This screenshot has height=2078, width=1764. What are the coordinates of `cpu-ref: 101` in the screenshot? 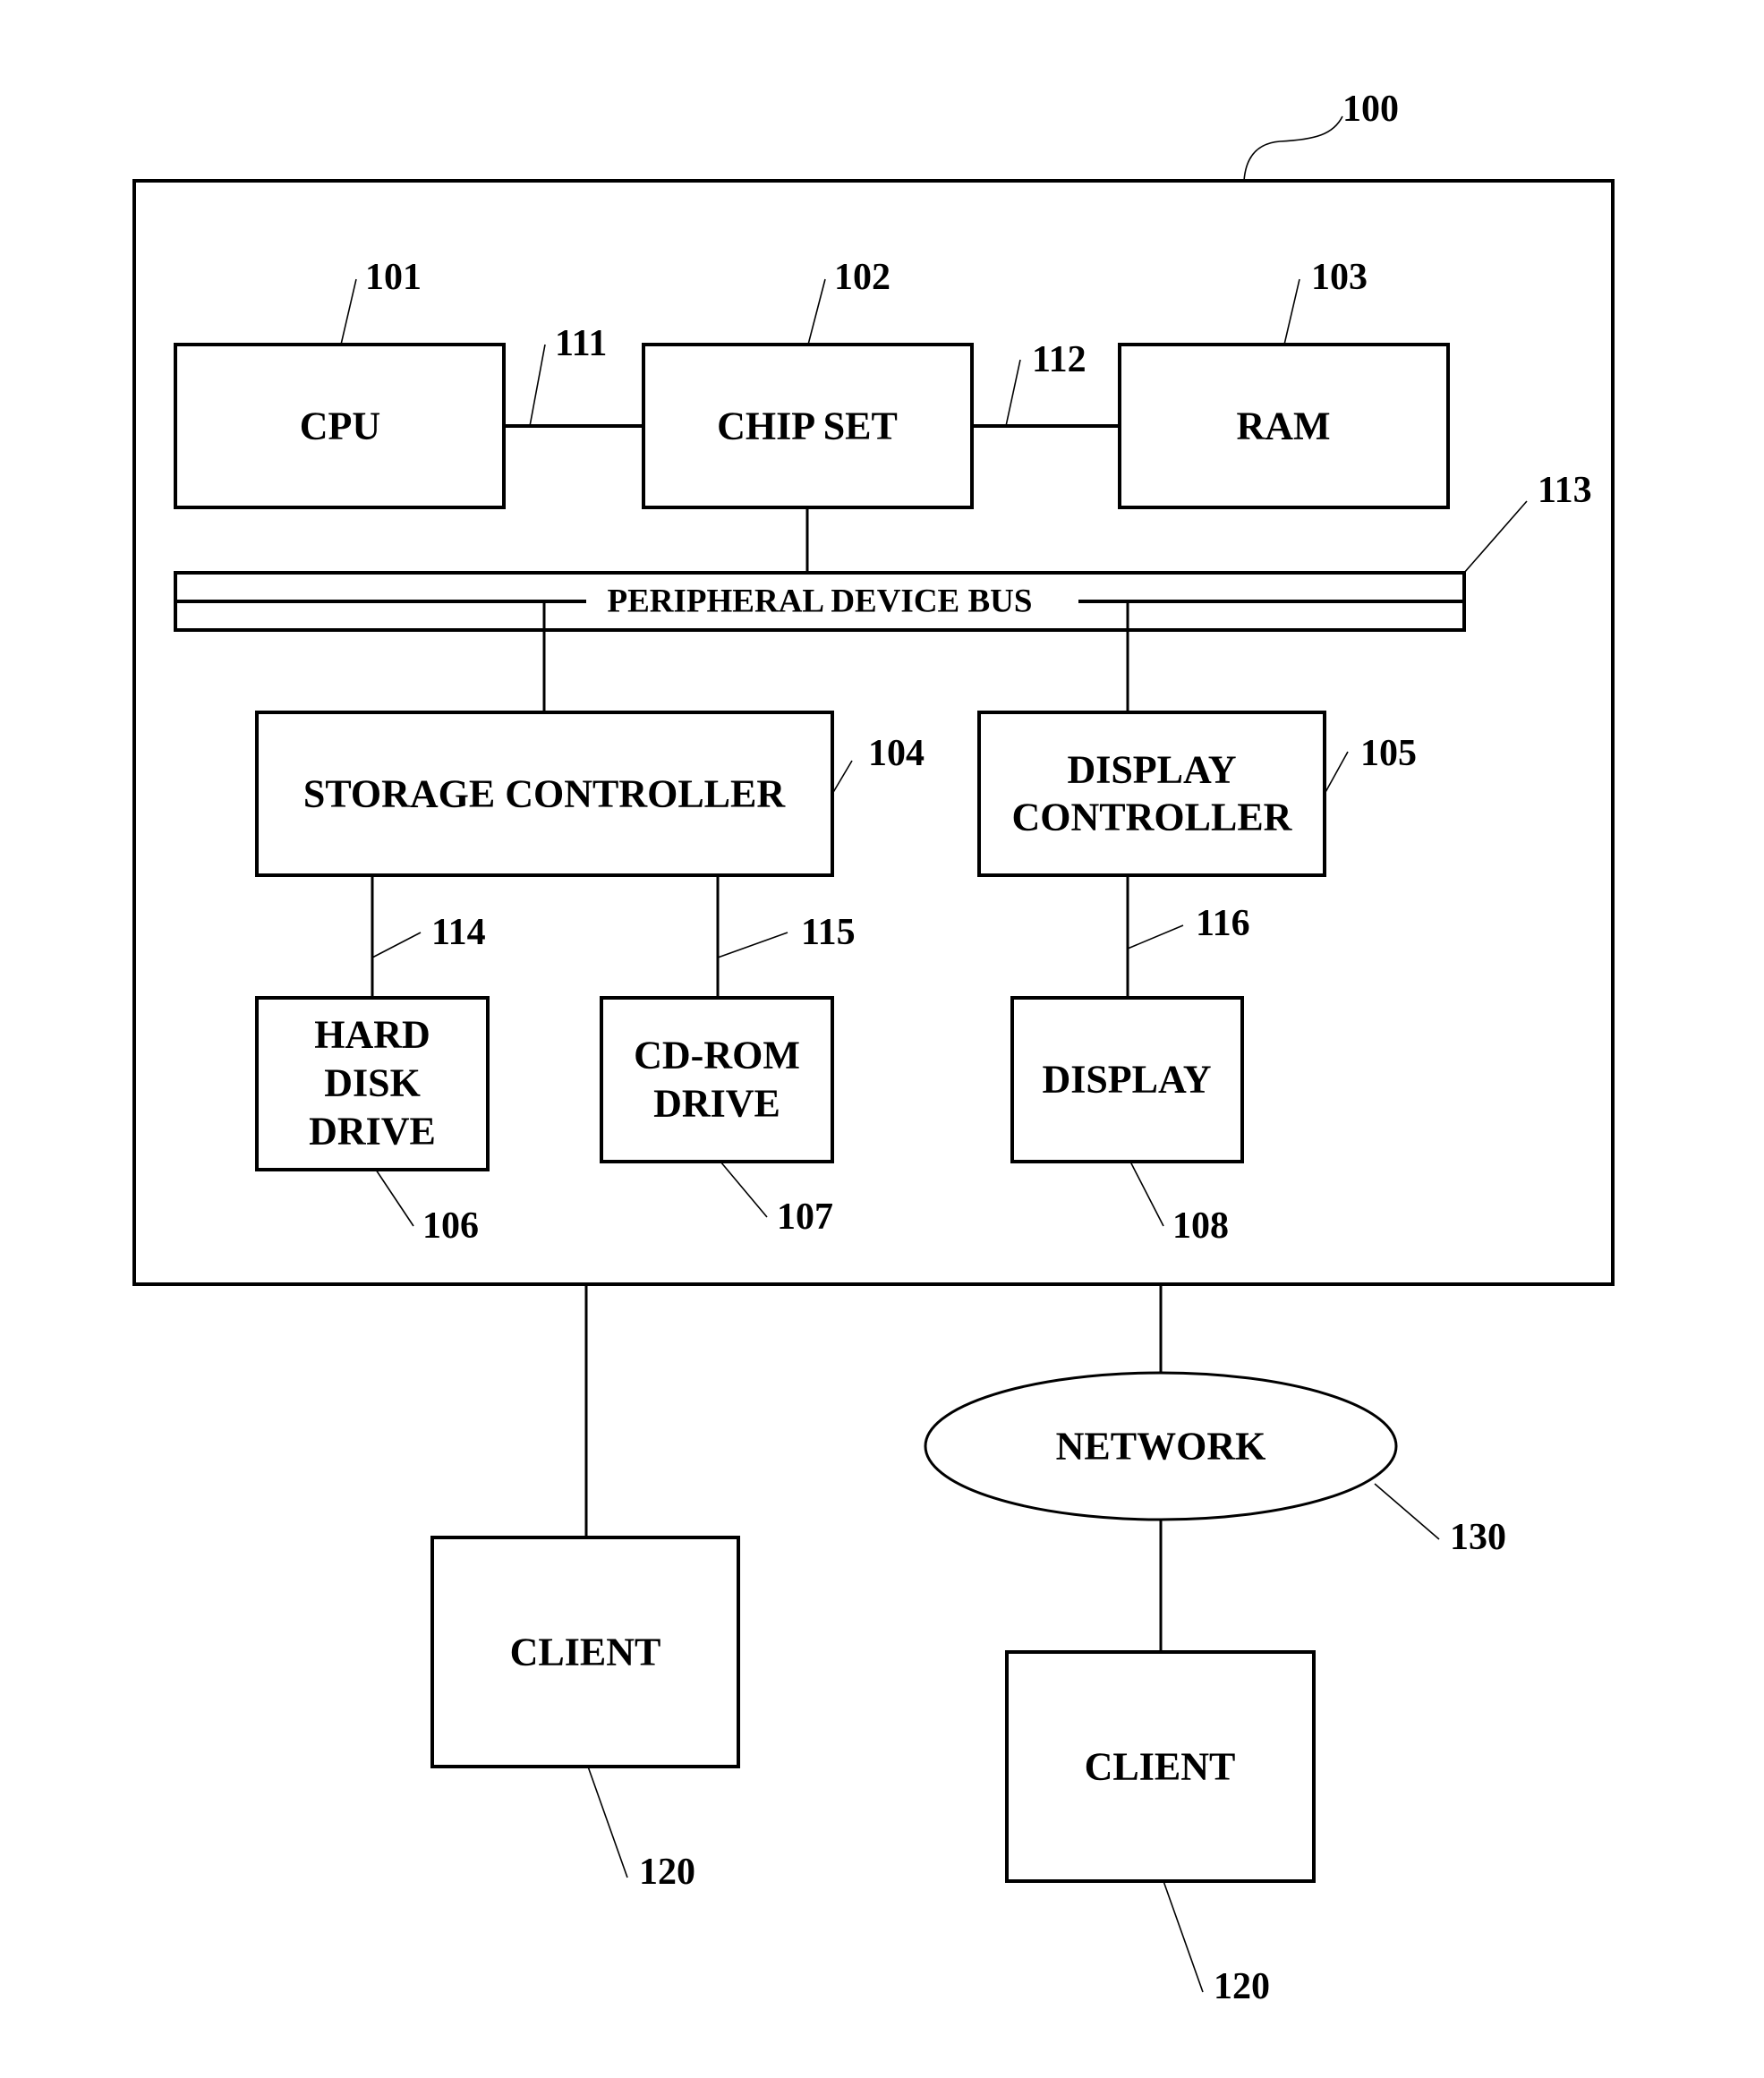 It's located at (393, 277).